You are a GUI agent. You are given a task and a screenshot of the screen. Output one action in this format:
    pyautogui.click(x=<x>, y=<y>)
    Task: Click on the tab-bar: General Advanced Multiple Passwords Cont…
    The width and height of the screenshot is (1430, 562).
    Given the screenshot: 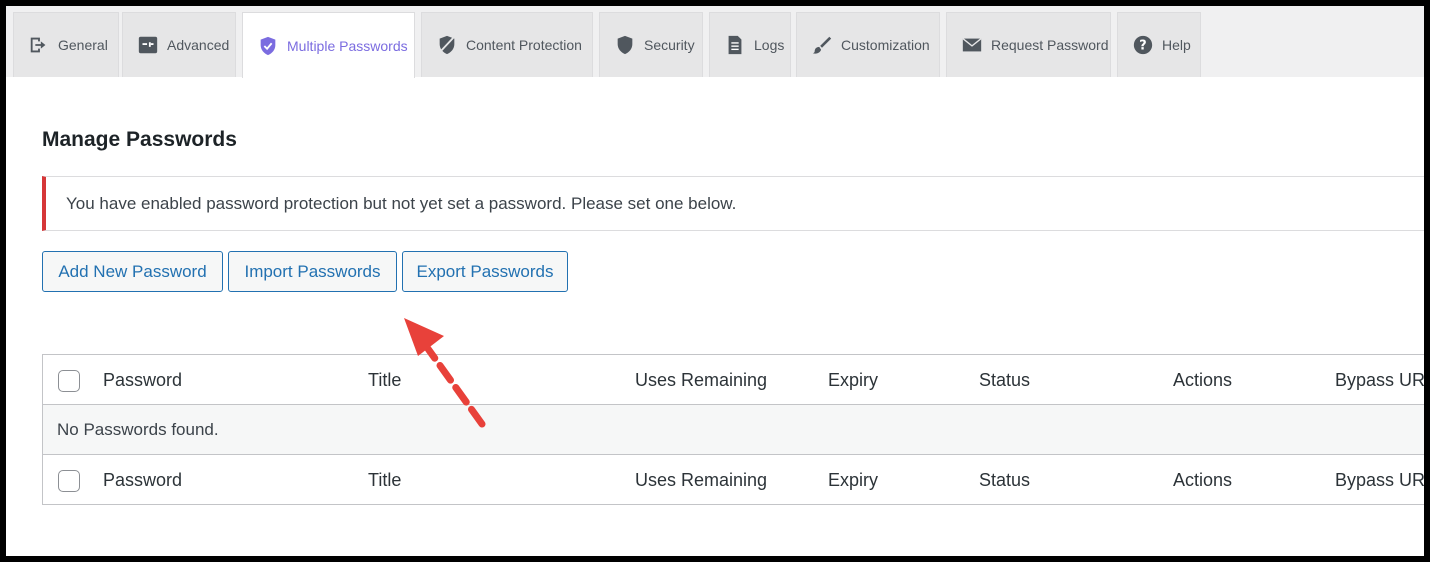 What is the action you would take?
    pyautogui.click(x=715, y=42)
    